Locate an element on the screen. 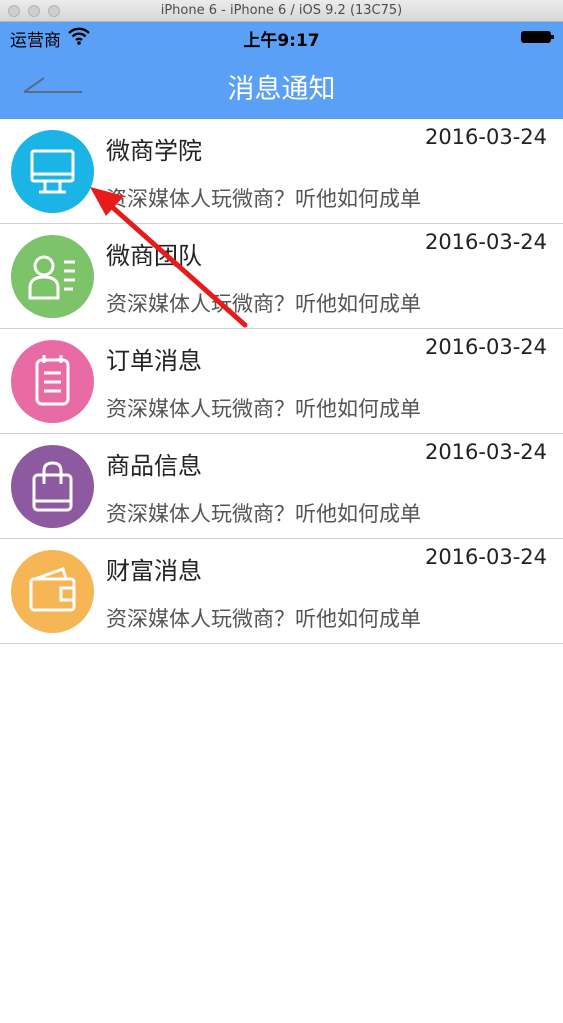 The image size is (563, 1023). status-bar: 运营商 上午9:17 is located at coordinates (281, 37).